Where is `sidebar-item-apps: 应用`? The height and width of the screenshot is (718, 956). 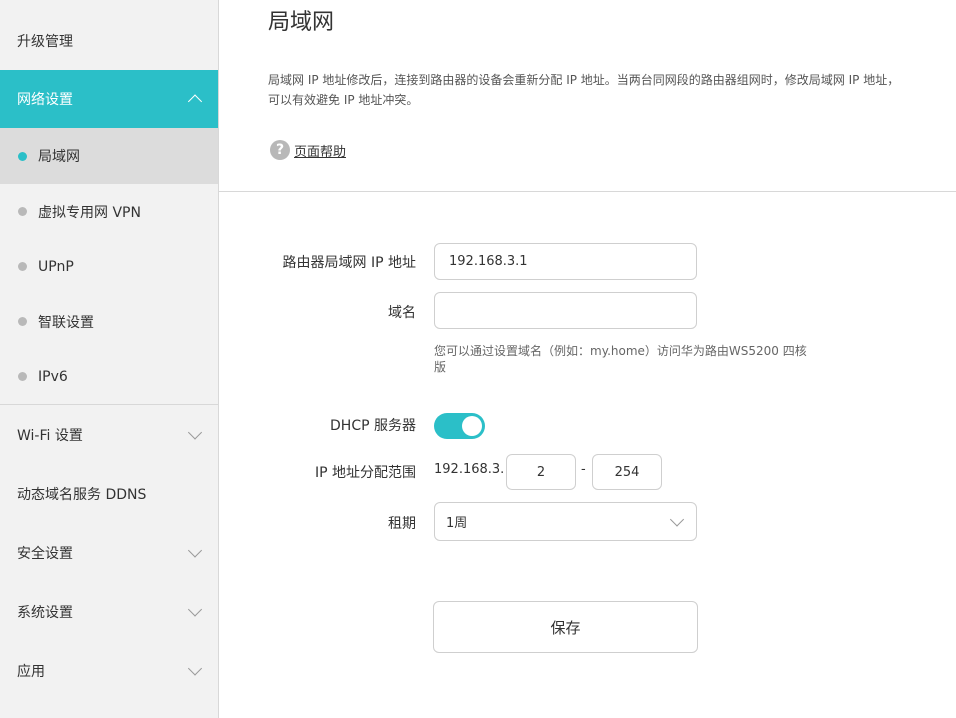
sidebar-item-apps: 应用 is located at coordinates (109, 670).